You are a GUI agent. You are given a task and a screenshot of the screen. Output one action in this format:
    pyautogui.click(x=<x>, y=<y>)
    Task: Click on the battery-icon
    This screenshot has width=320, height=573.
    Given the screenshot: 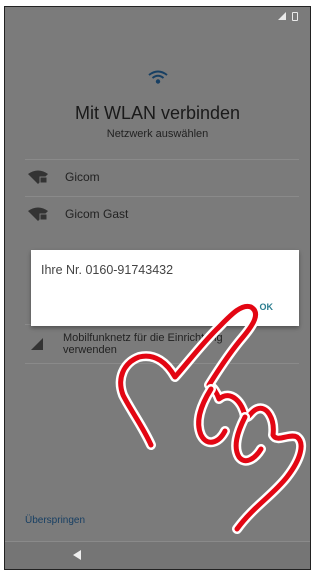 What is the action you would take?
    pyautogui.click(x=295, y=16)
    